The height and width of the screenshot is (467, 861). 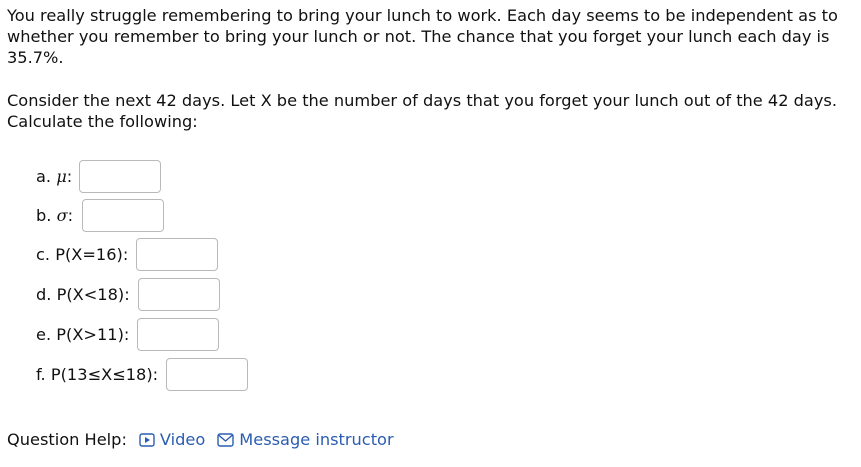 I want to click on sigma-answer-input, so click(x=123, y=215).